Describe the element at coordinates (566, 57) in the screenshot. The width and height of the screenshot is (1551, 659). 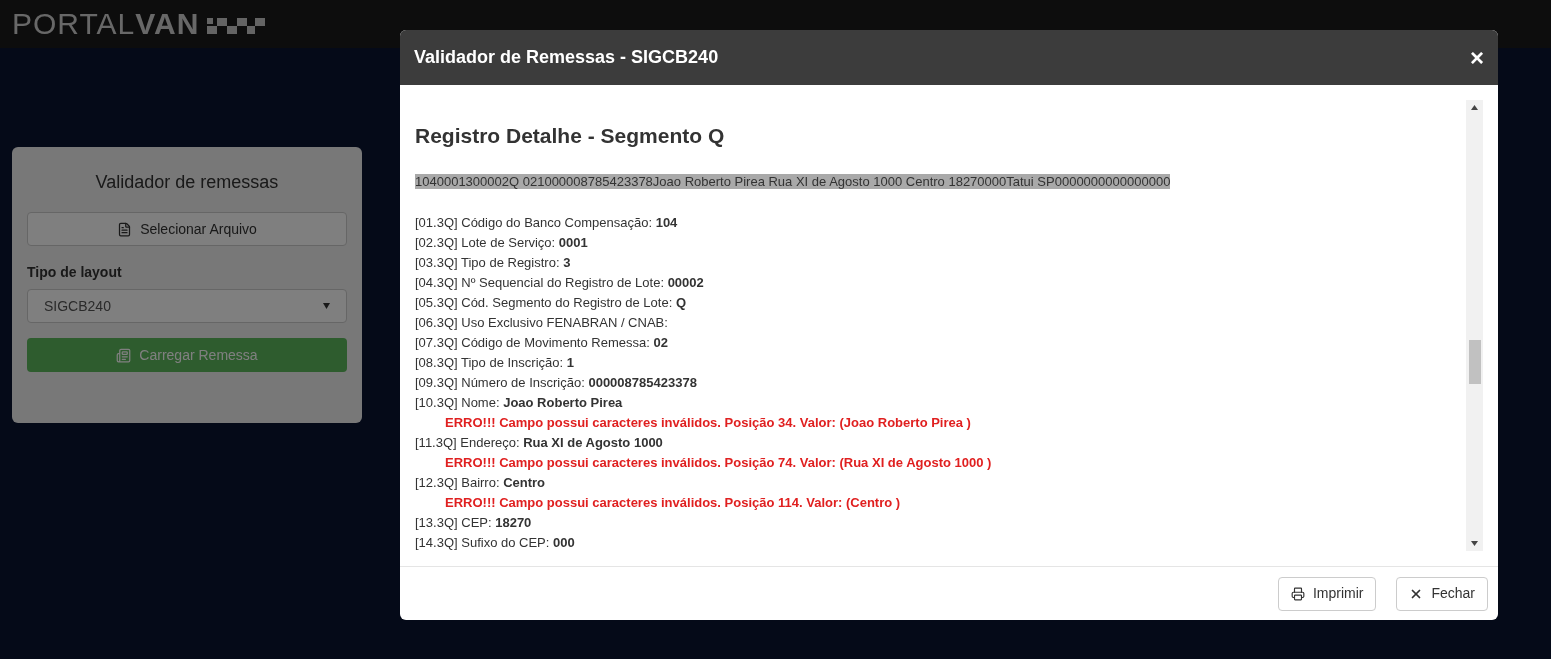
I see `modal-title: Validador de Remessas - SIGCB240` at that location.